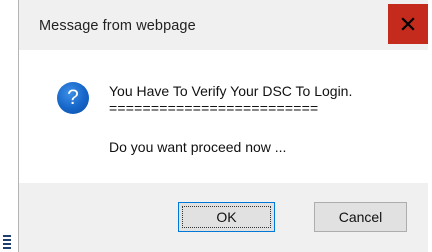 This screenshot has height=252, width=432. What do you see at coordinates (231, 91) in the screenshot?
I see `dialog-message: You Have To Verify Your DSC To Login.` at bounding box center [231, 91].